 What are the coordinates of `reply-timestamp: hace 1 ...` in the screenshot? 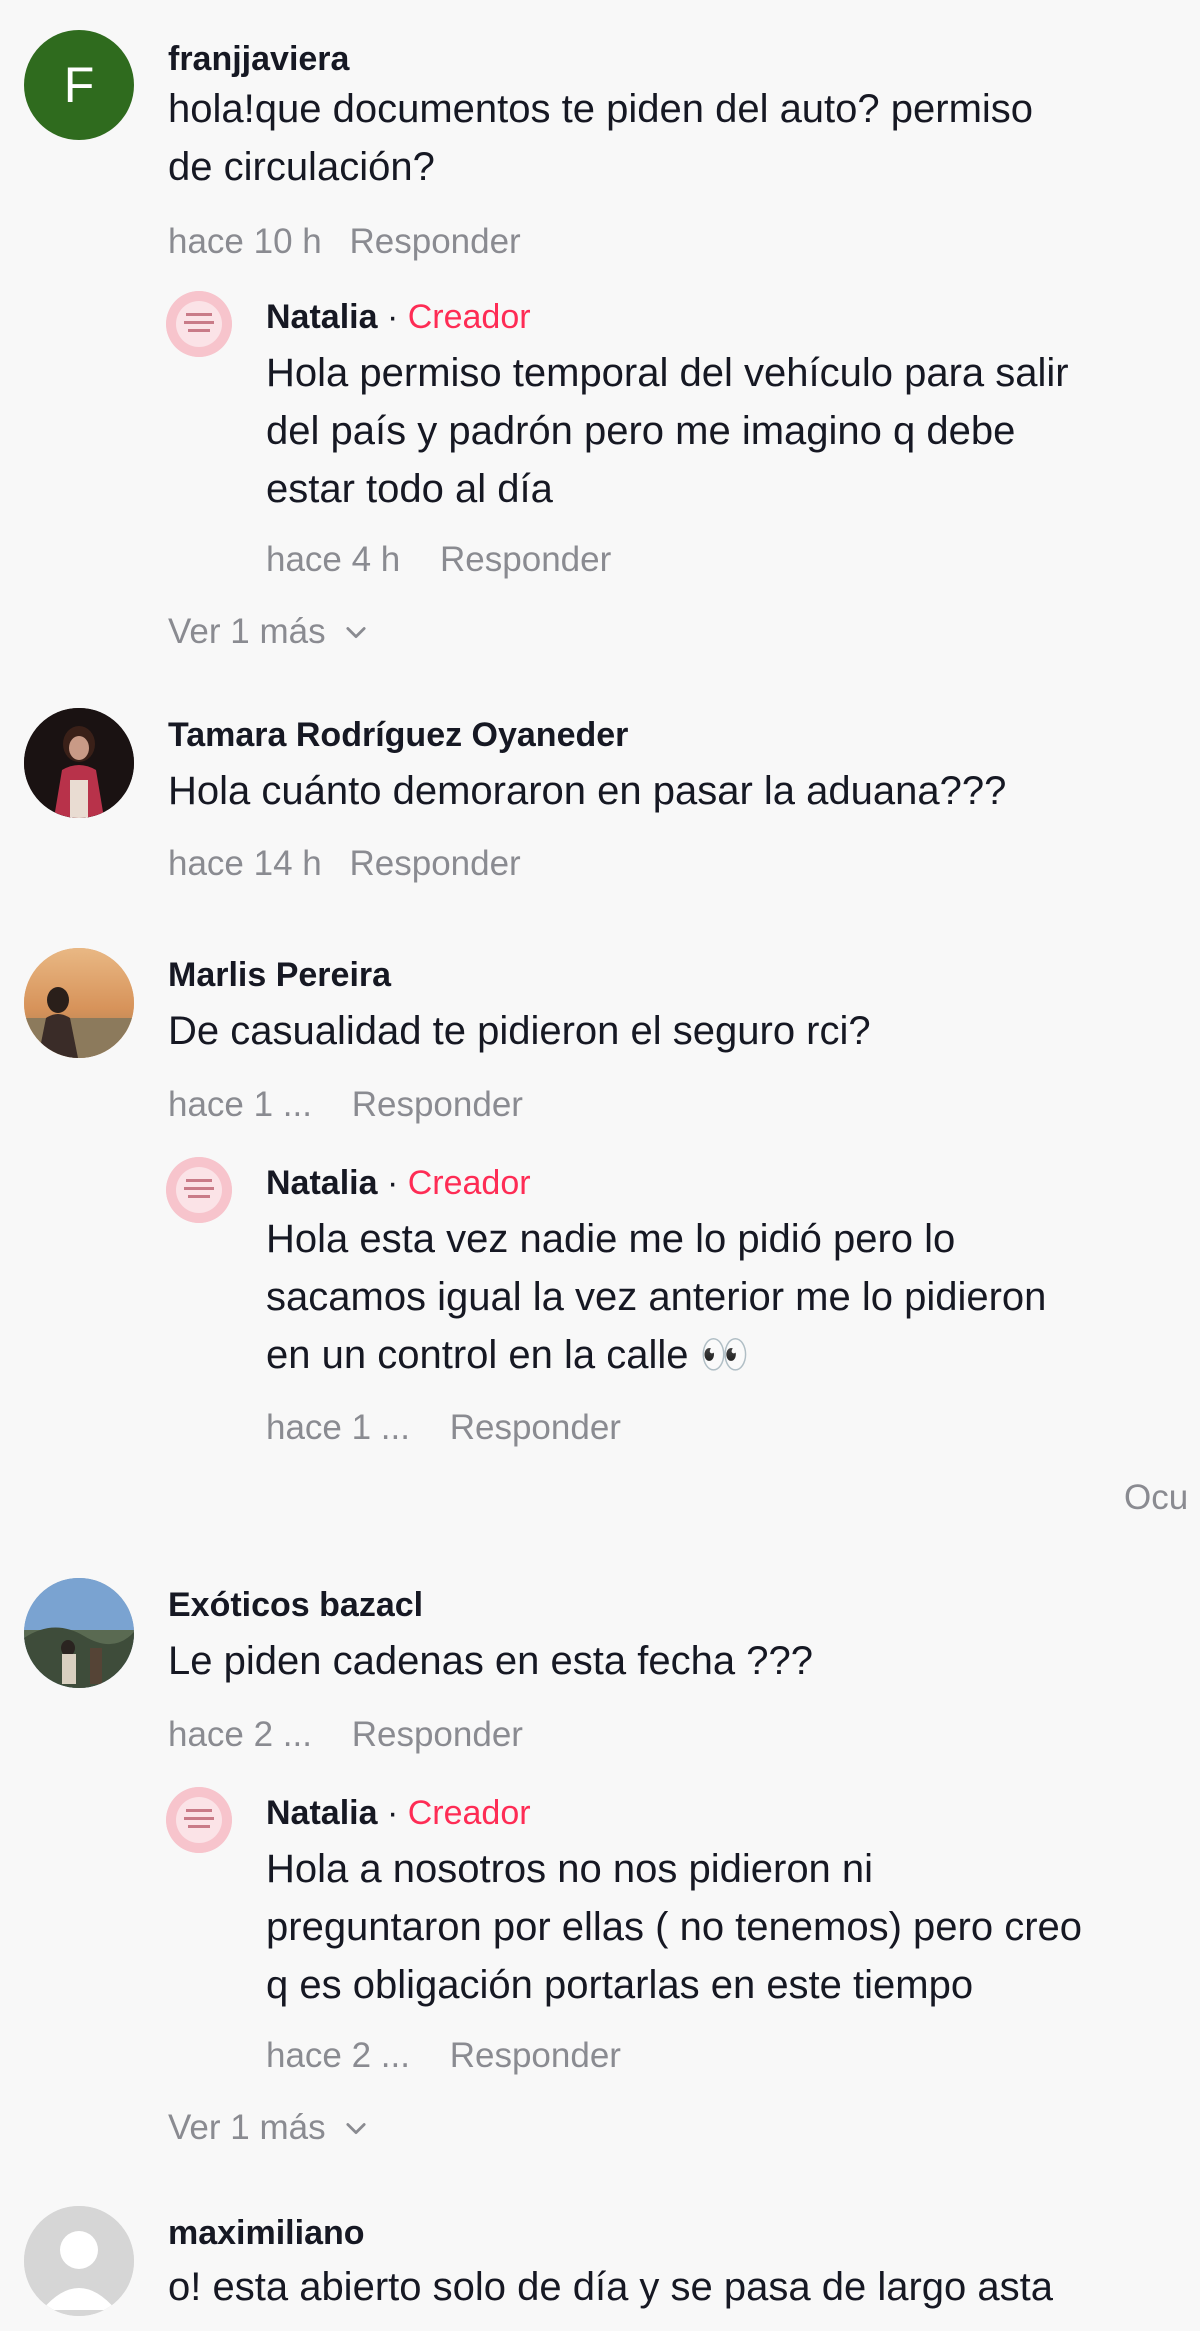 It's located at (338, 1427).